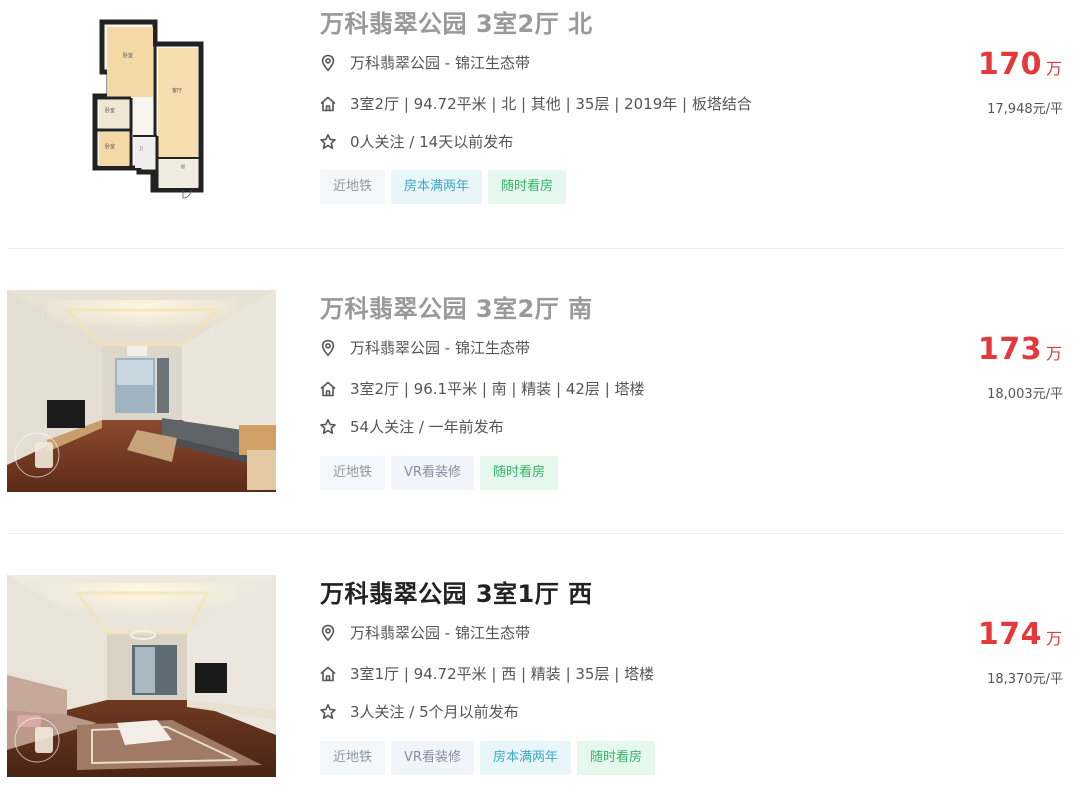  I want to click on follow-info-text: 0人关注 / 14天以前发布, so click(432, 142).